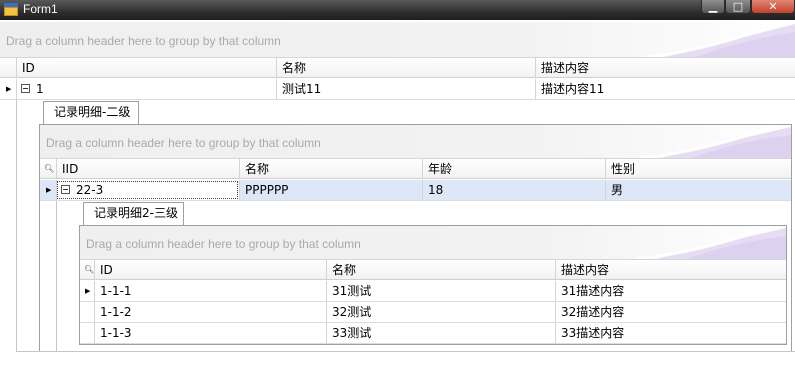 The height and width of the screenshot is (380, 795). I want to click on cell-description: 描述内容11, so click(665, 89).